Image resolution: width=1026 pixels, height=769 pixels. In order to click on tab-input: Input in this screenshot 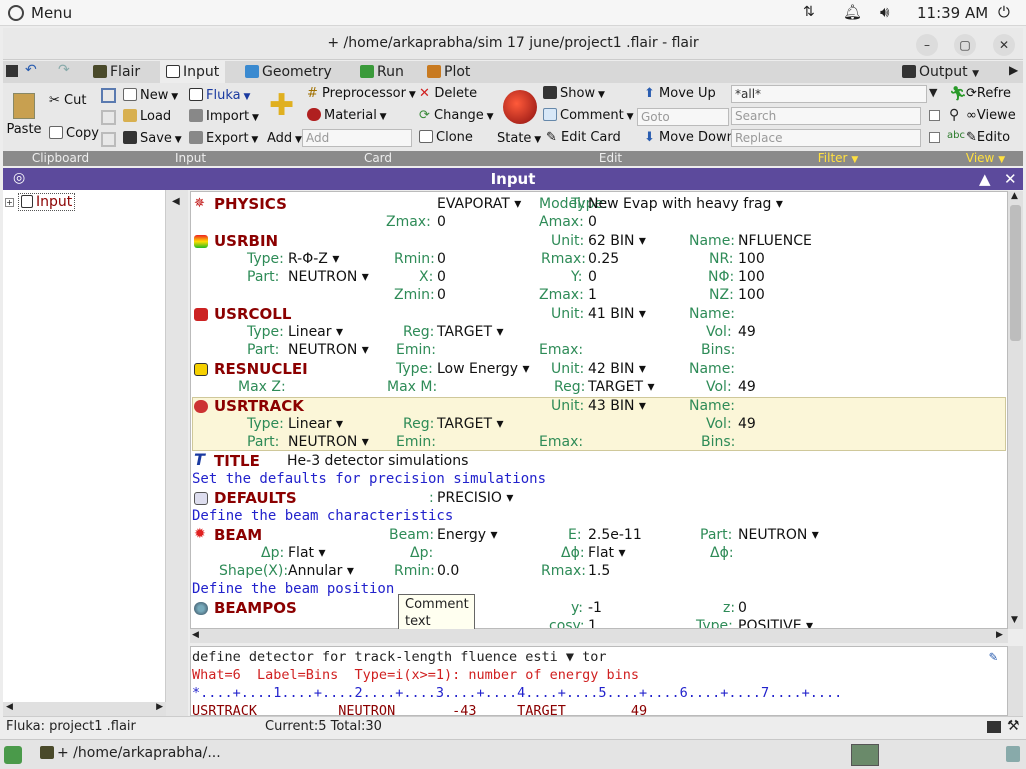, I will do `click(193, 72)`.